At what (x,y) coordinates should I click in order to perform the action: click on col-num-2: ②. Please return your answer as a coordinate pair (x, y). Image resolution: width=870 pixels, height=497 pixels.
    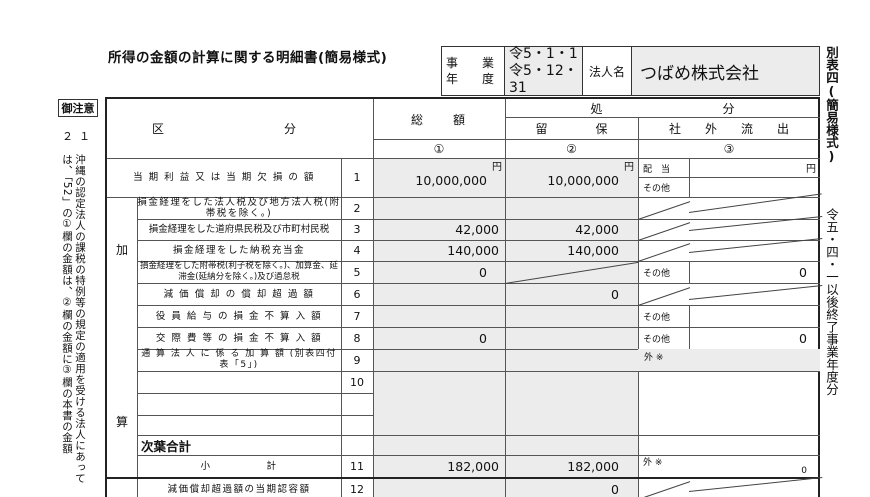
    Looking at the image, I should click on (571, 148).